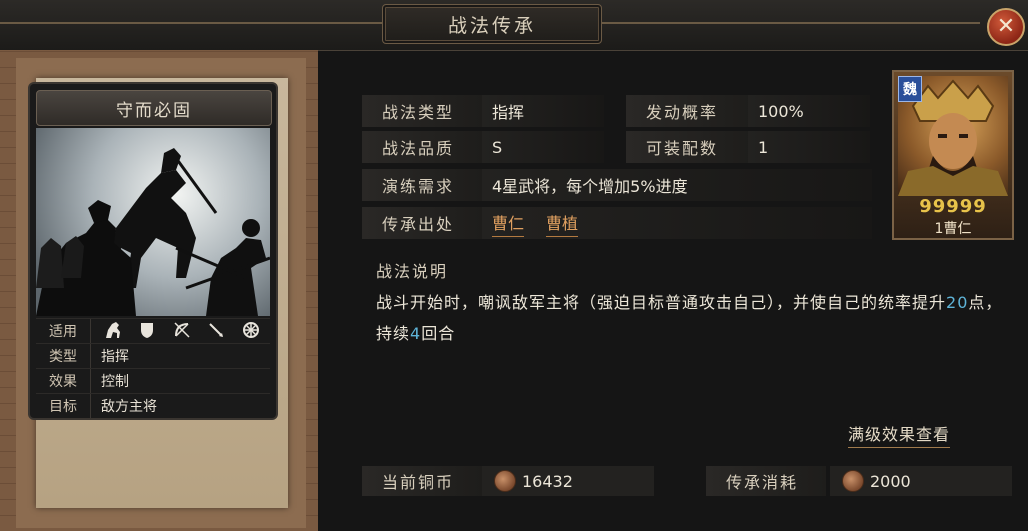 The width and height of the screenshot is (1028, 531). Describe the element at coordinates (953, 155) in the screenshot. I see `general-card: 魏 99999 1曹仁` at that location.